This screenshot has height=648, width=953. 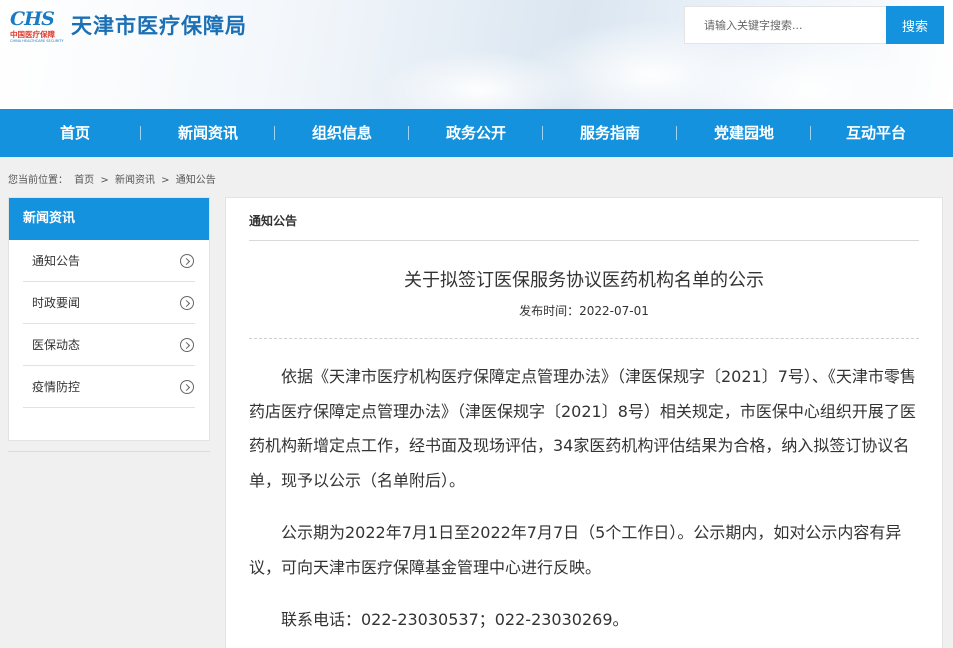 I want to click on nav-item-party-building: 党建园地, so click(x=744, y=133).